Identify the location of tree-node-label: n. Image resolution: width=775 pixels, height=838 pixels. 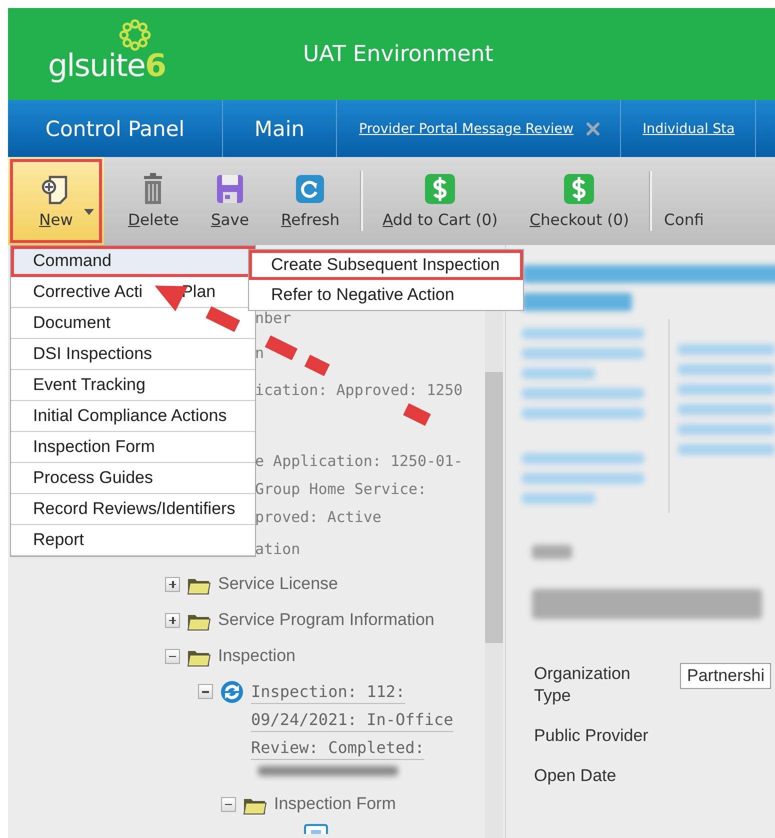
(370, 353).